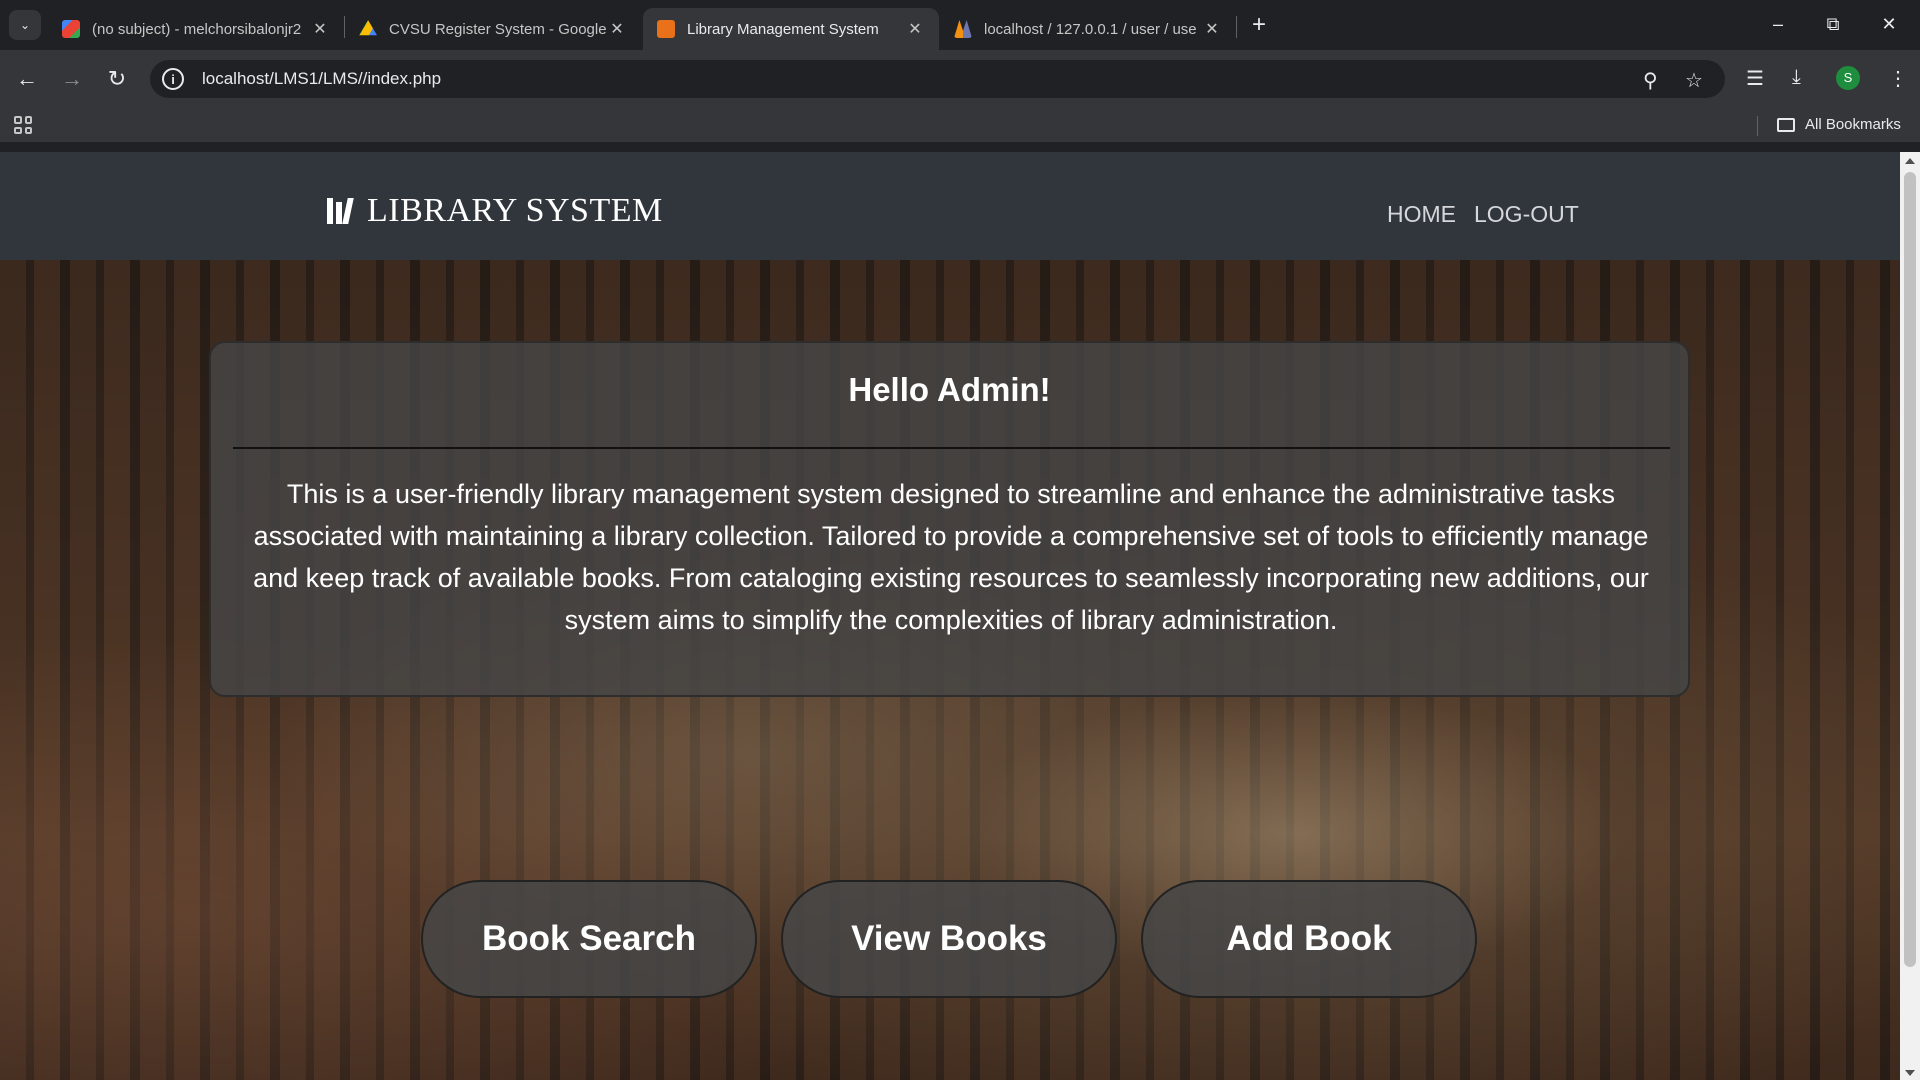 The width and height of the screenshot is (1920, 1080). What do you see at coordinates (71, 29) in the screenshot?
I see `gmail-icon` at bounding box center [71, 29].